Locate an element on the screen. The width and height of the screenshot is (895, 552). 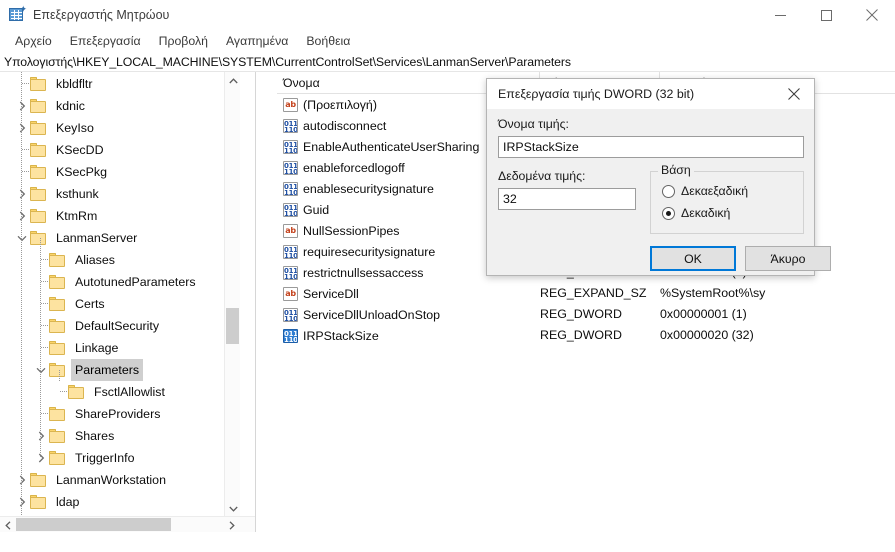
tree-item-kbldfltr: kbldfltr is located at coordinates (120, 84).